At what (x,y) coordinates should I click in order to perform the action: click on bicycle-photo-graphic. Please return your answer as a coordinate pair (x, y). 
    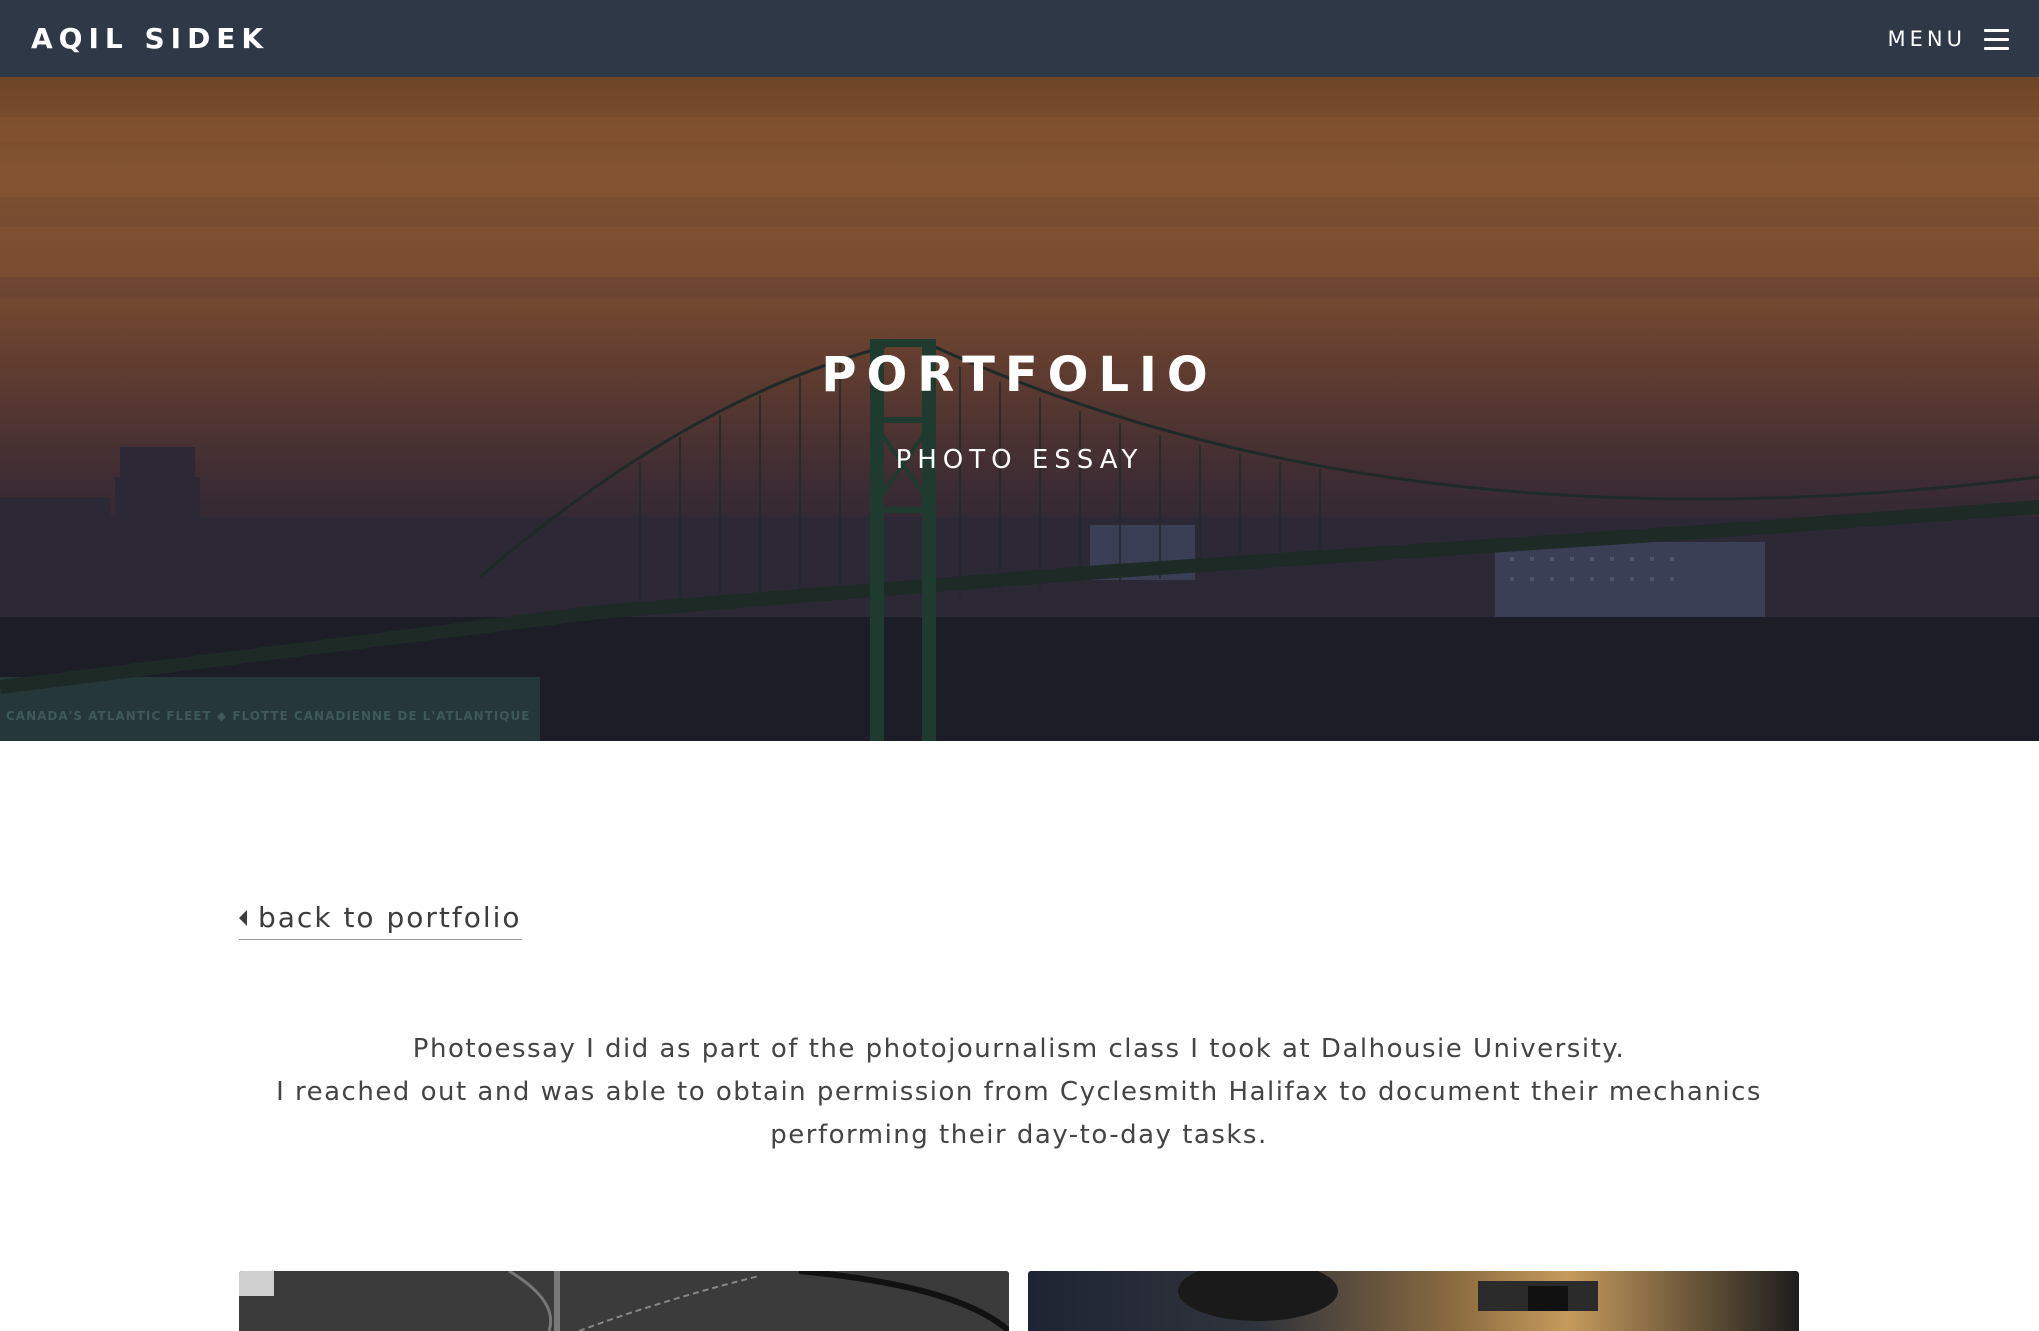
    Looking at the image, I should click on (624, 1301).